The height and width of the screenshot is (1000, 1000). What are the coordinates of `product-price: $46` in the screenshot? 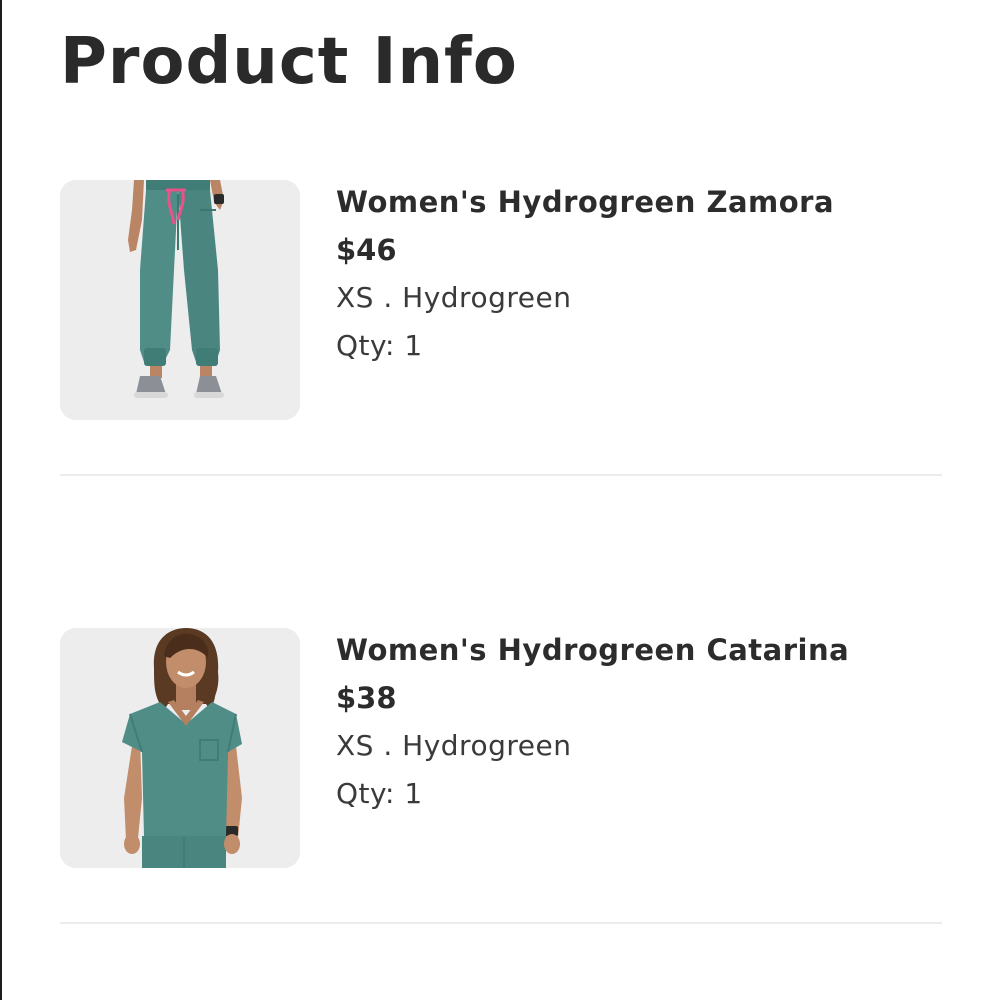 It's located at (366, 250).